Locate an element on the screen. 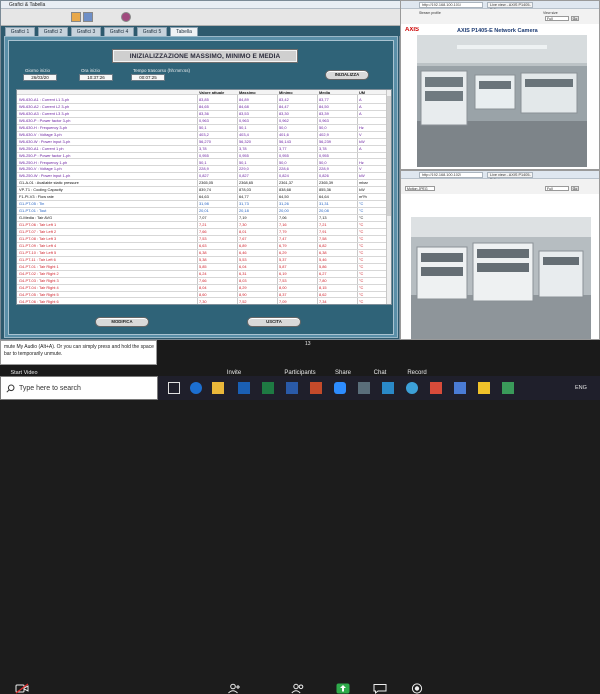 The width and height of the screenshot is (600, 694). row-label: G4-PT-02 : Tair Right 2 is located at coordinates (39, 273).